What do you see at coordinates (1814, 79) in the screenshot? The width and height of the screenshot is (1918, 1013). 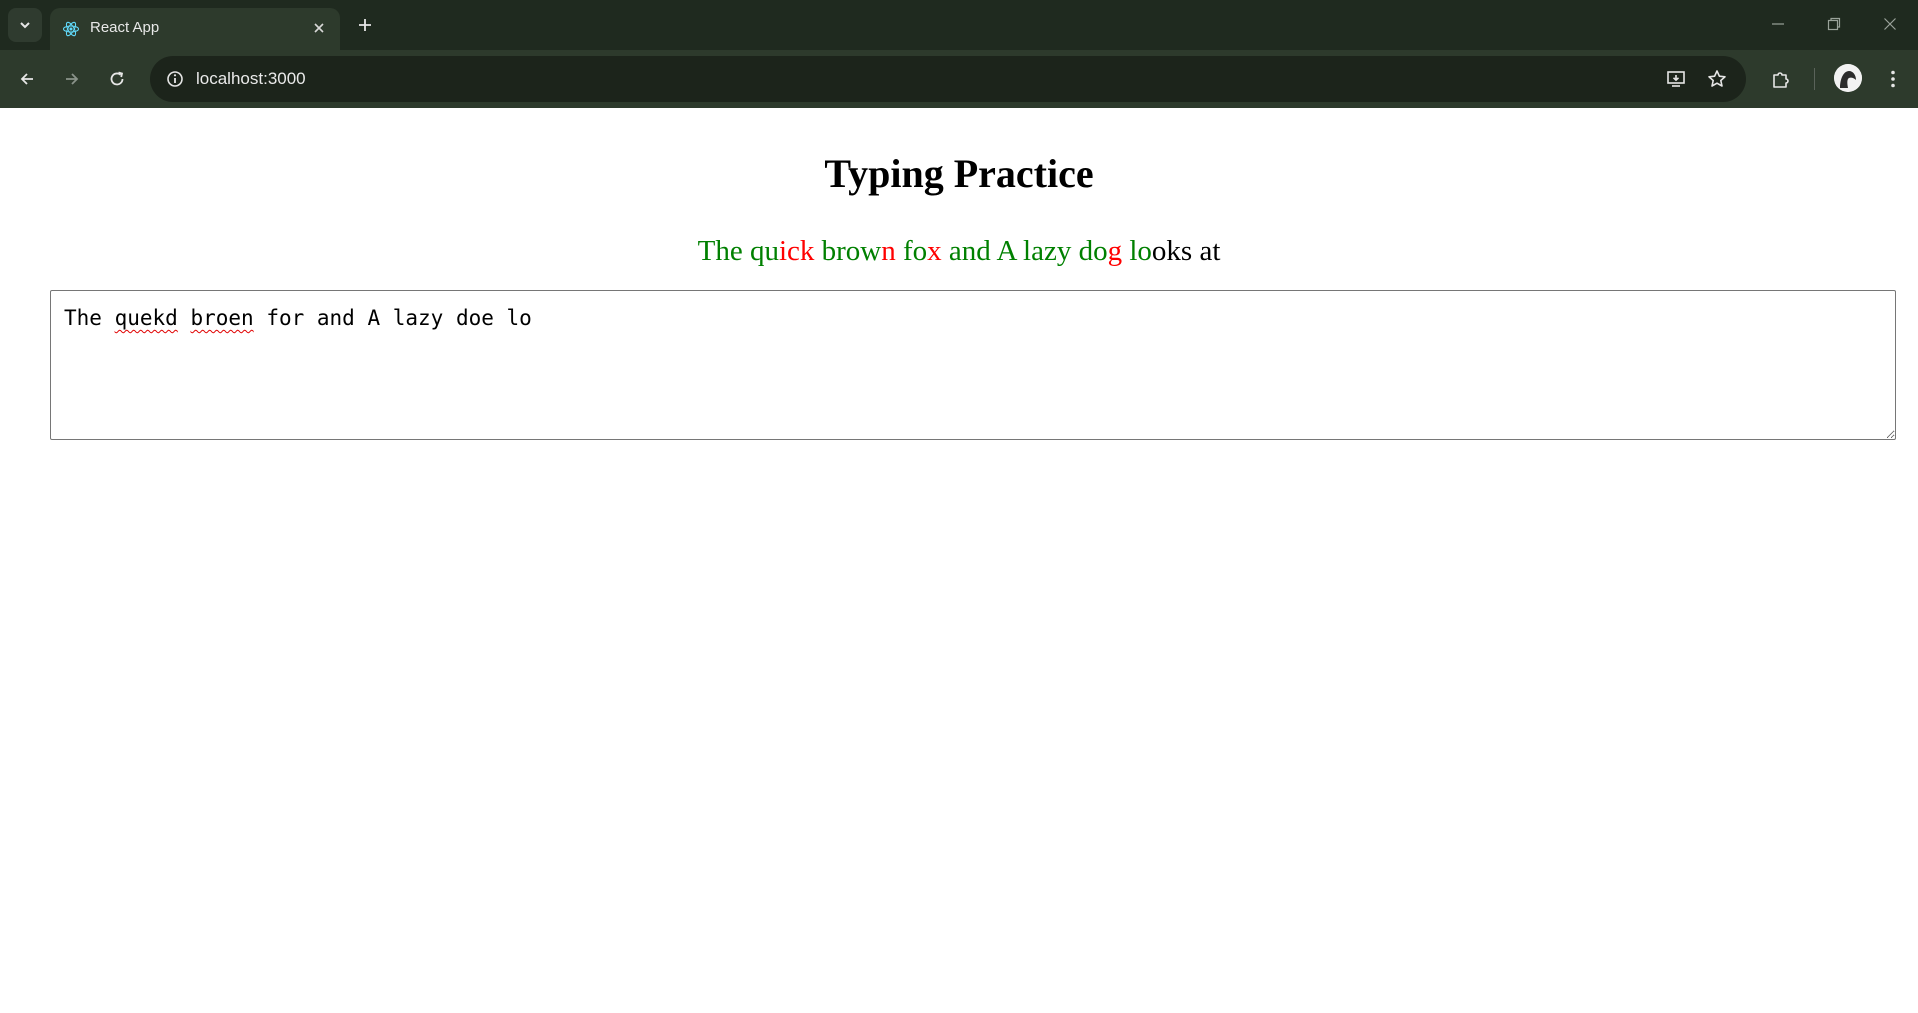 I see `toolbar-divider` at bounding box center [1814, 79].